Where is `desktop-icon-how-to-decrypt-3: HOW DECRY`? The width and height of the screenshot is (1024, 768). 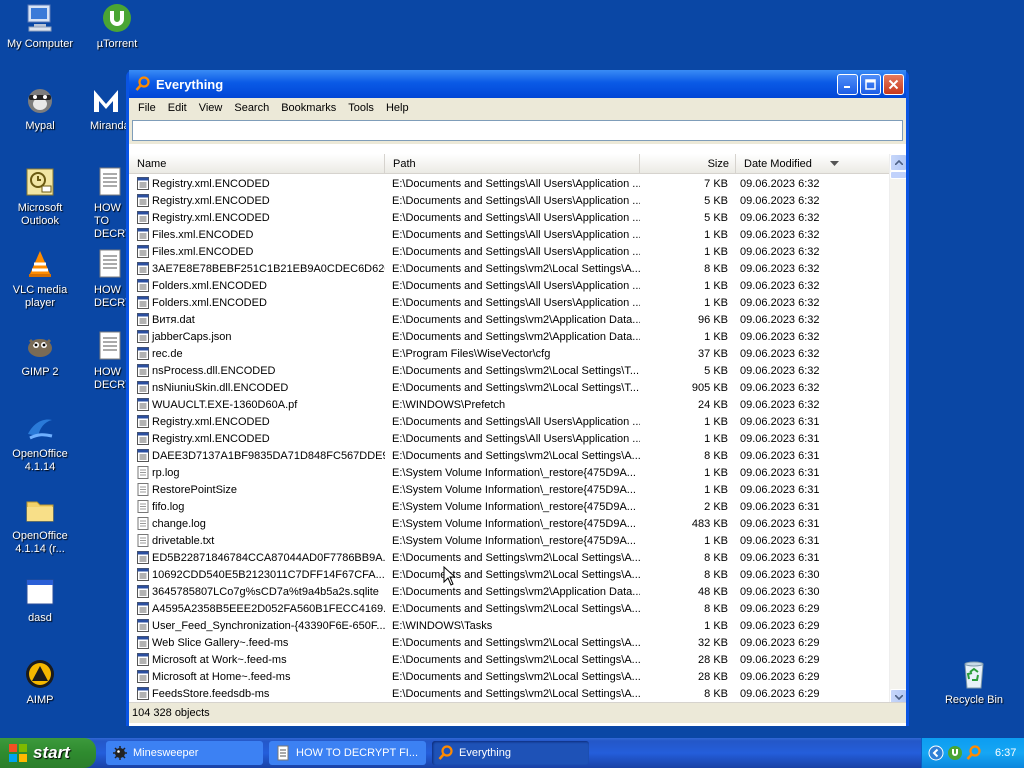
desktop-icon-how-to-decrypt-3: HOW DECRY is located at coordinates (111, 361).